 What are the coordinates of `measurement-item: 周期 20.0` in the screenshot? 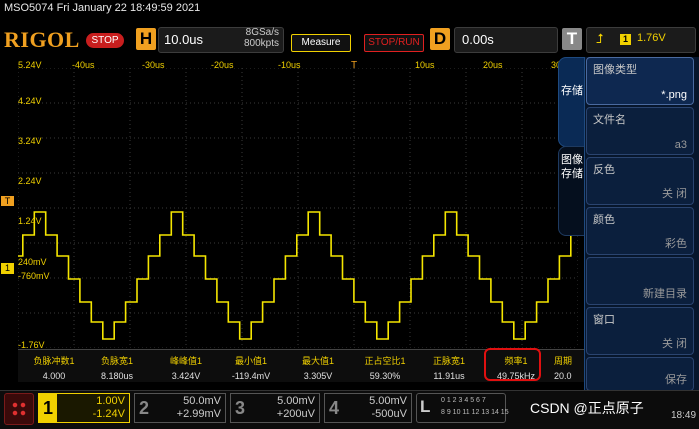 It's located at (570, 365).